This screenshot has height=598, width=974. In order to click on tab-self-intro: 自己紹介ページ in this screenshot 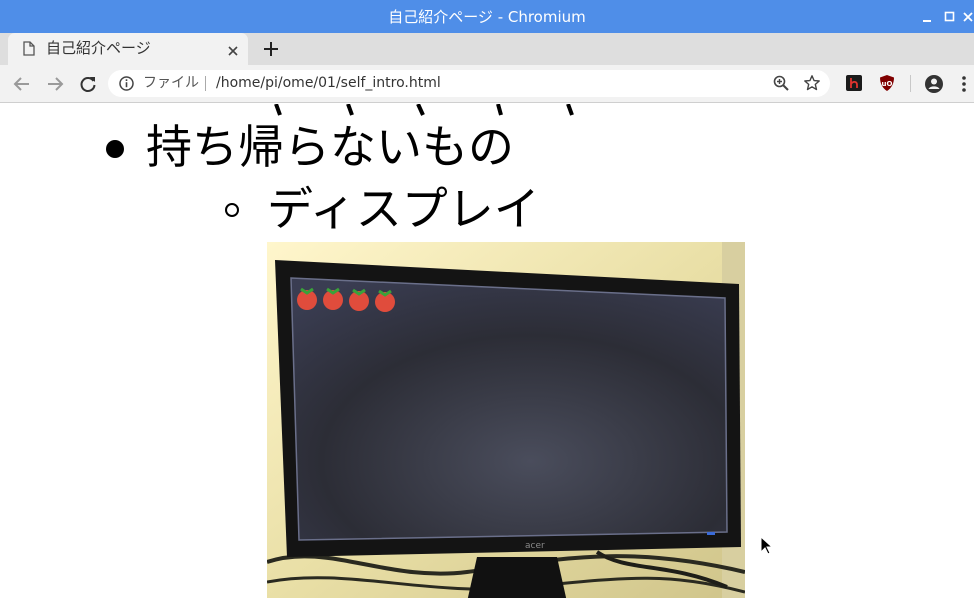, I will do `click(128, 49)`.